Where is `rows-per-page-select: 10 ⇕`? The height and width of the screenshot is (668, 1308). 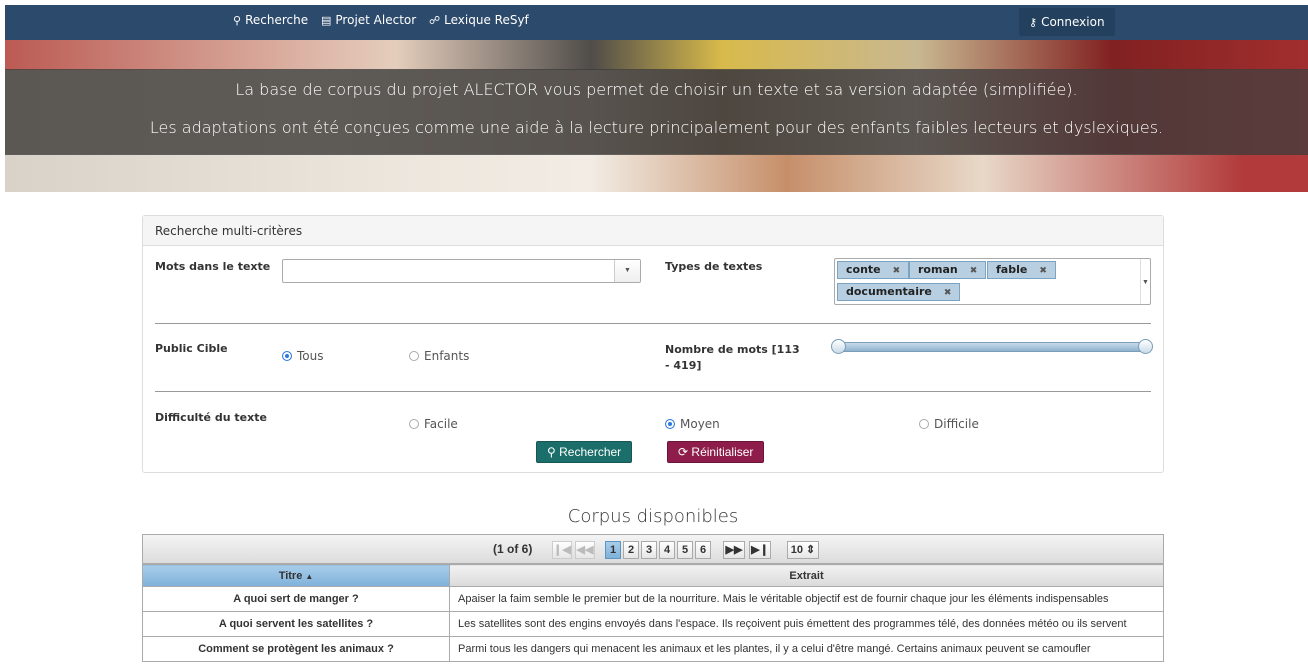 rows-per-page-select: 10 ⇕ is located at coordinates (803, 550).